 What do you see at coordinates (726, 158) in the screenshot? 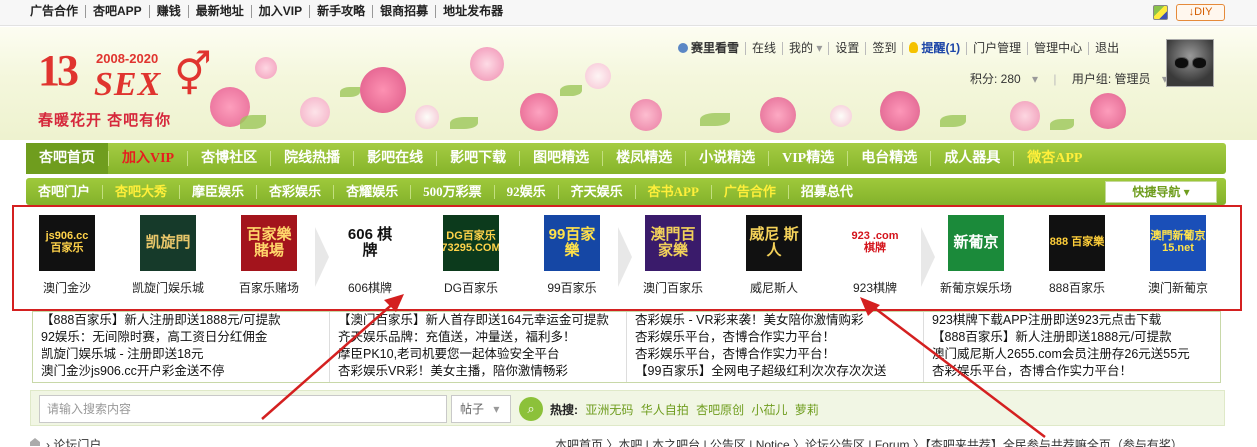
I see `nav-item: 小说精选` at bounding box center [726, 158].